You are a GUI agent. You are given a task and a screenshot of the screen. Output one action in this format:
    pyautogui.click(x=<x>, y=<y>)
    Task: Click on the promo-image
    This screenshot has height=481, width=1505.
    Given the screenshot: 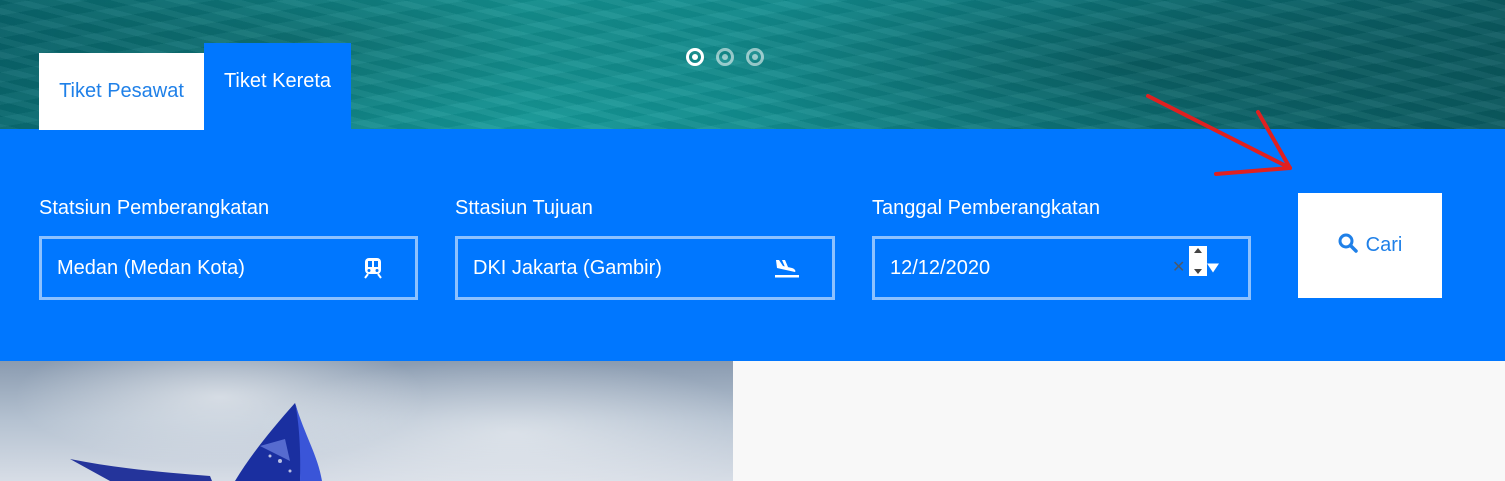 What is the action you would take?
    pyautogui.click(x=366, y=421)
    